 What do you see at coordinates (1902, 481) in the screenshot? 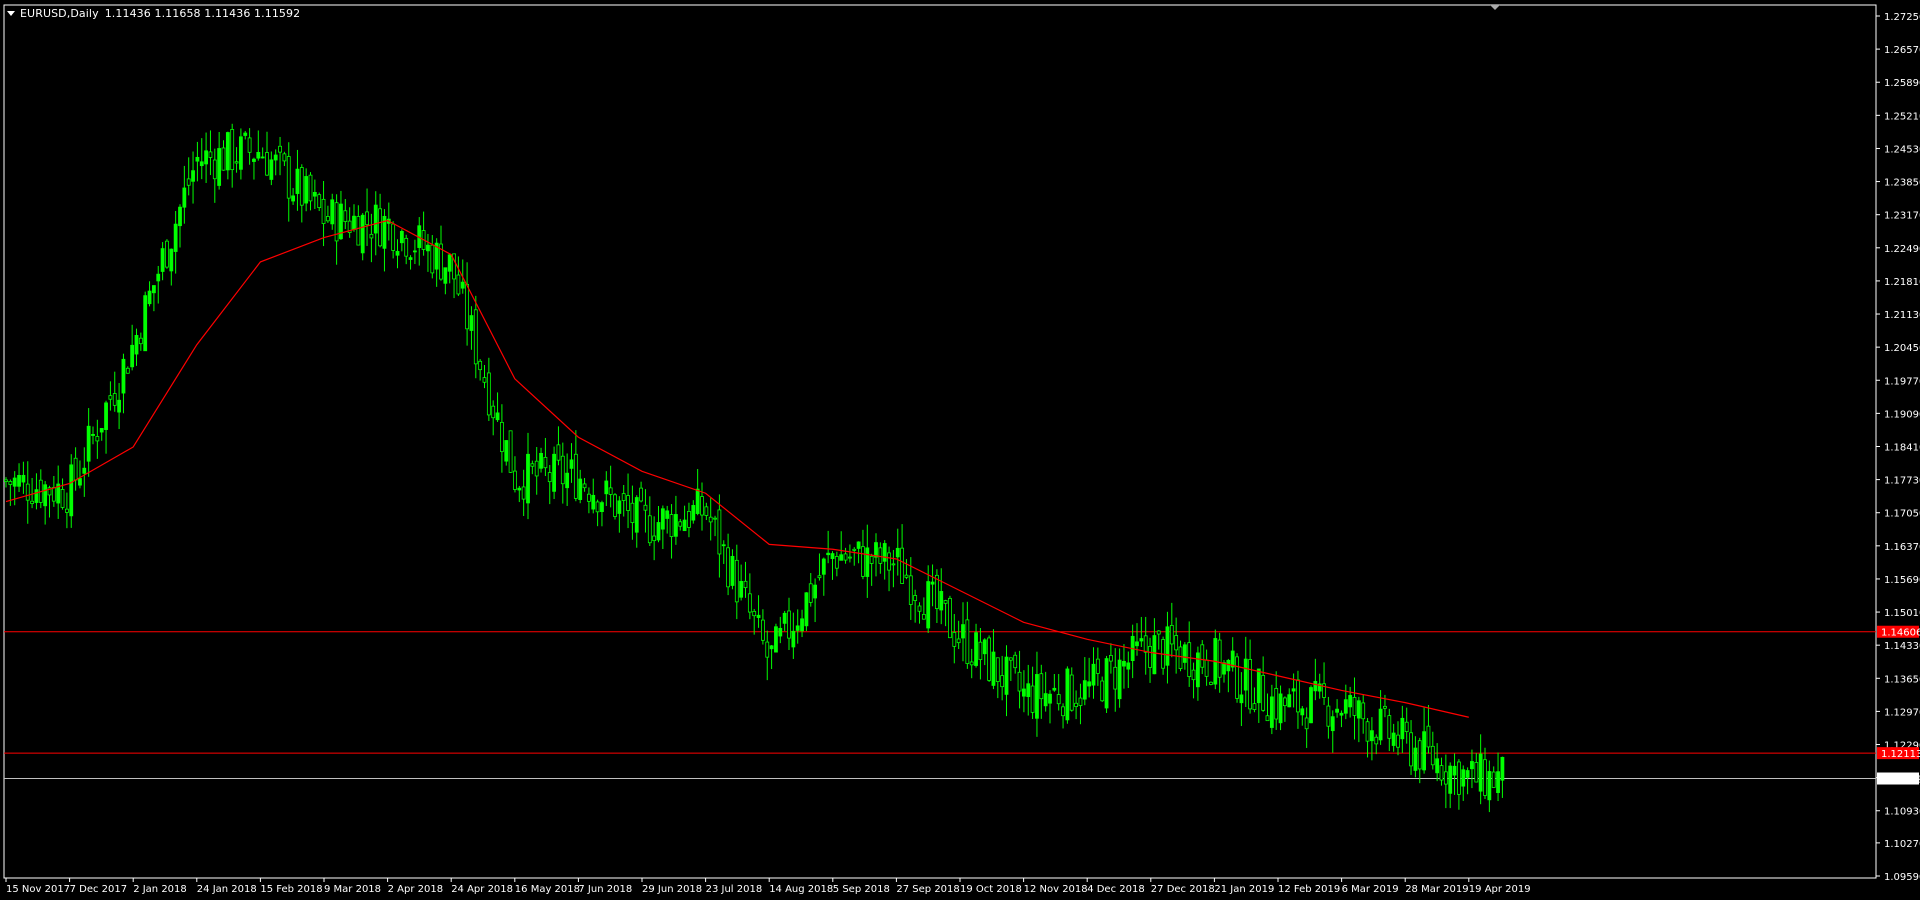
I see `y-tick-label: 1.17730` at bounding box center [1902, 481].